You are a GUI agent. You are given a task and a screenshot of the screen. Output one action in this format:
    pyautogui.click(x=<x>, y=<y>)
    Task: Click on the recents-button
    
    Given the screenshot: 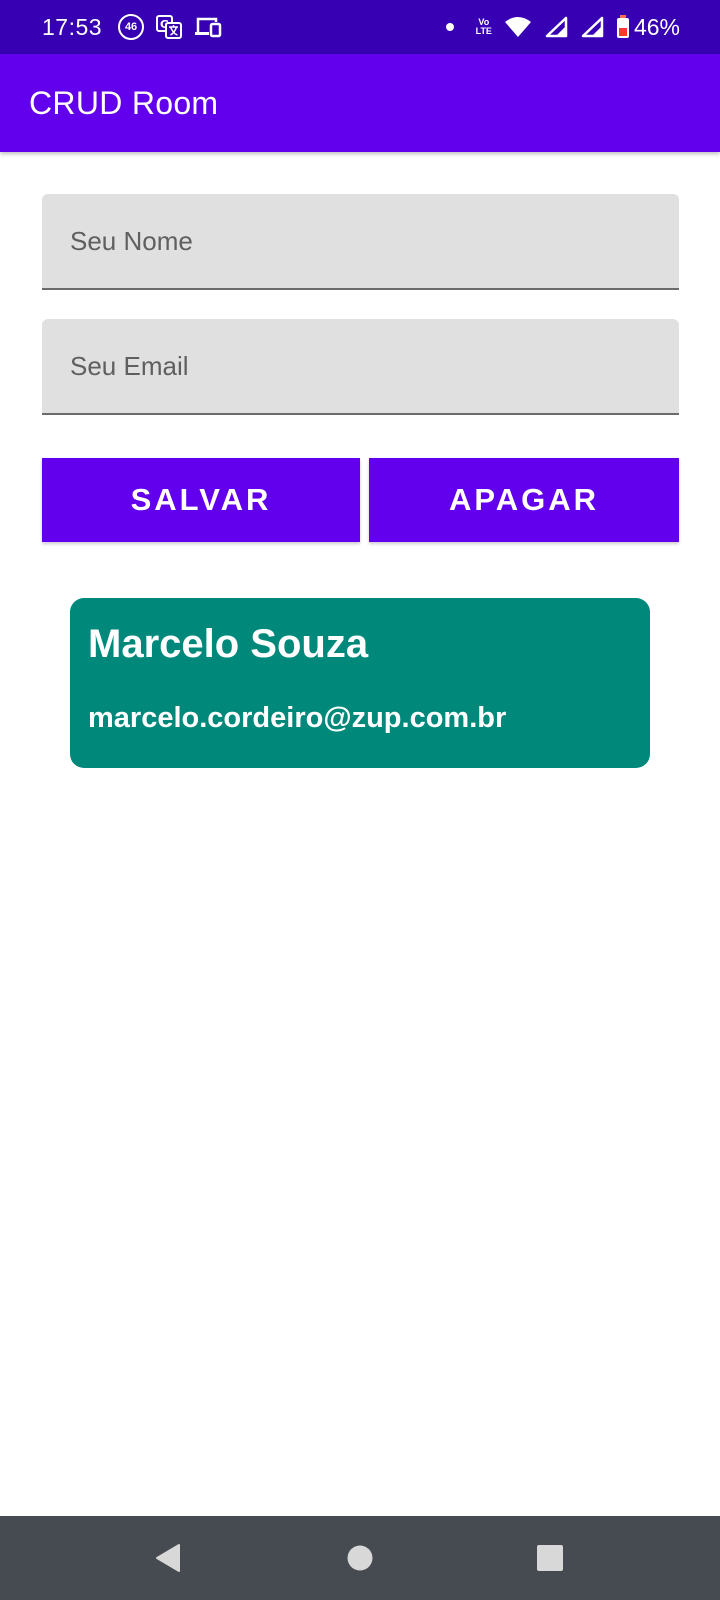 What is the action you would take?
    pyautogui.click(x=550, y=1558)
    